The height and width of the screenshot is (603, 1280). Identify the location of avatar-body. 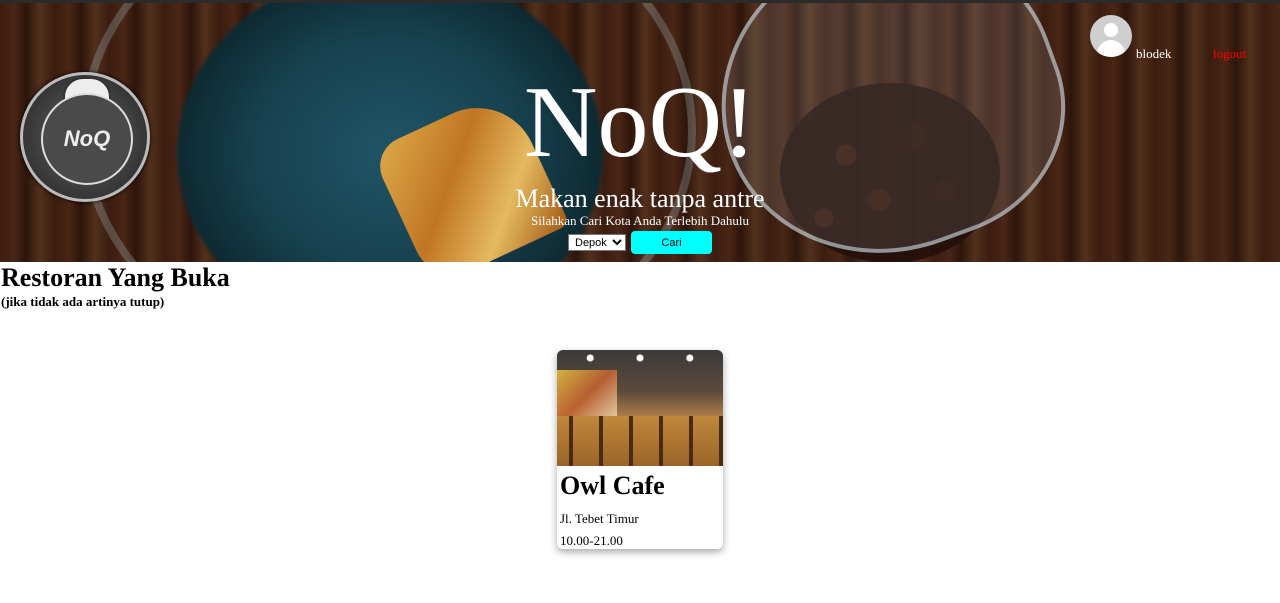
(1111, 48).